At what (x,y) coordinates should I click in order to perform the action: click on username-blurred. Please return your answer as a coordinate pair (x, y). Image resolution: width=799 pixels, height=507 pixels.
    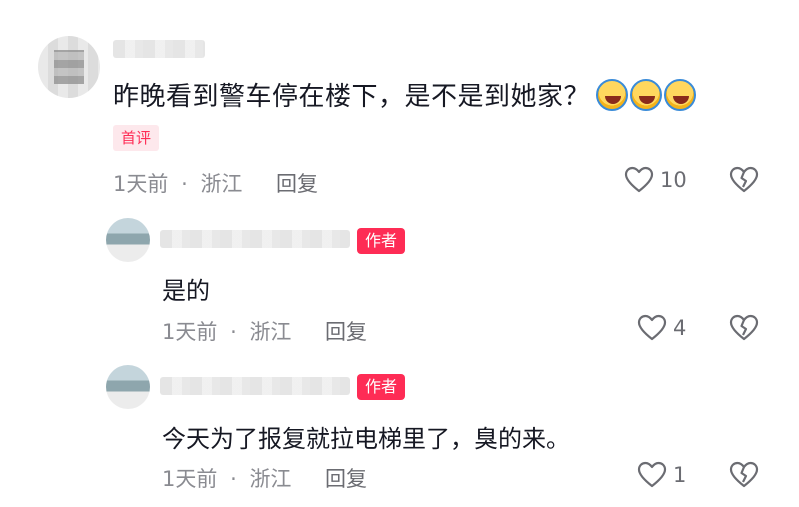
    Looking at the image, I should click on (159, 49).